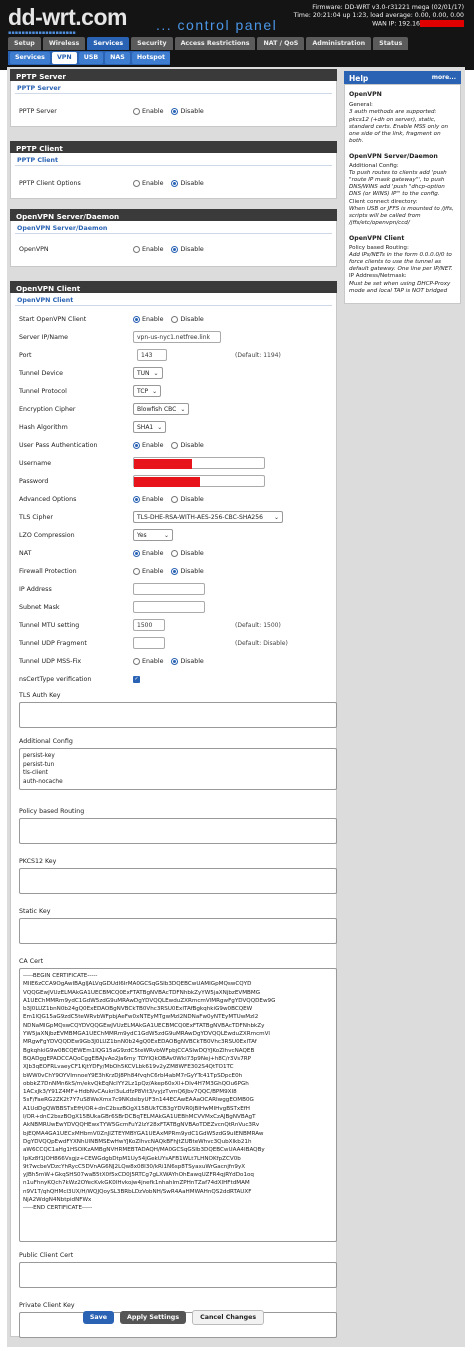 This screenshot has height=1351, width=474. Describe the element at coordinates (151, 58) in the screenshot. I see `subtab-hotspot: Hotspot` at that location.